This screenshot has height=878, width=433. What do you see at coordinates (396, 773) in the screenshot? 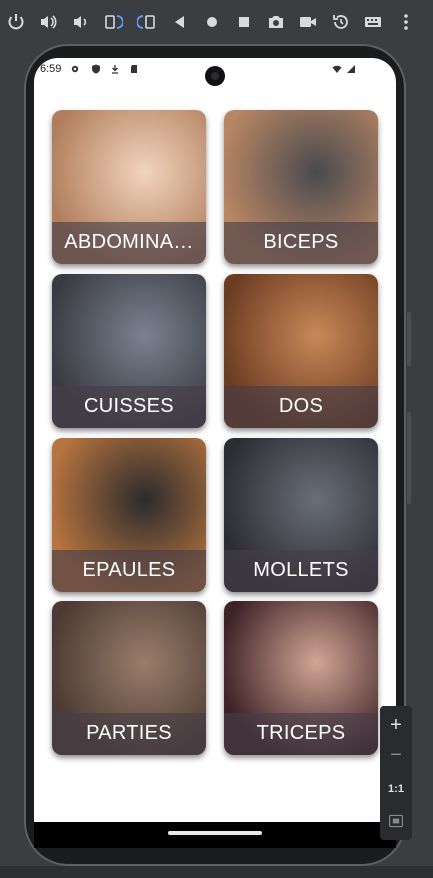
I see `zoom-panel: + − 1:1` at bounding box center [396, 773].